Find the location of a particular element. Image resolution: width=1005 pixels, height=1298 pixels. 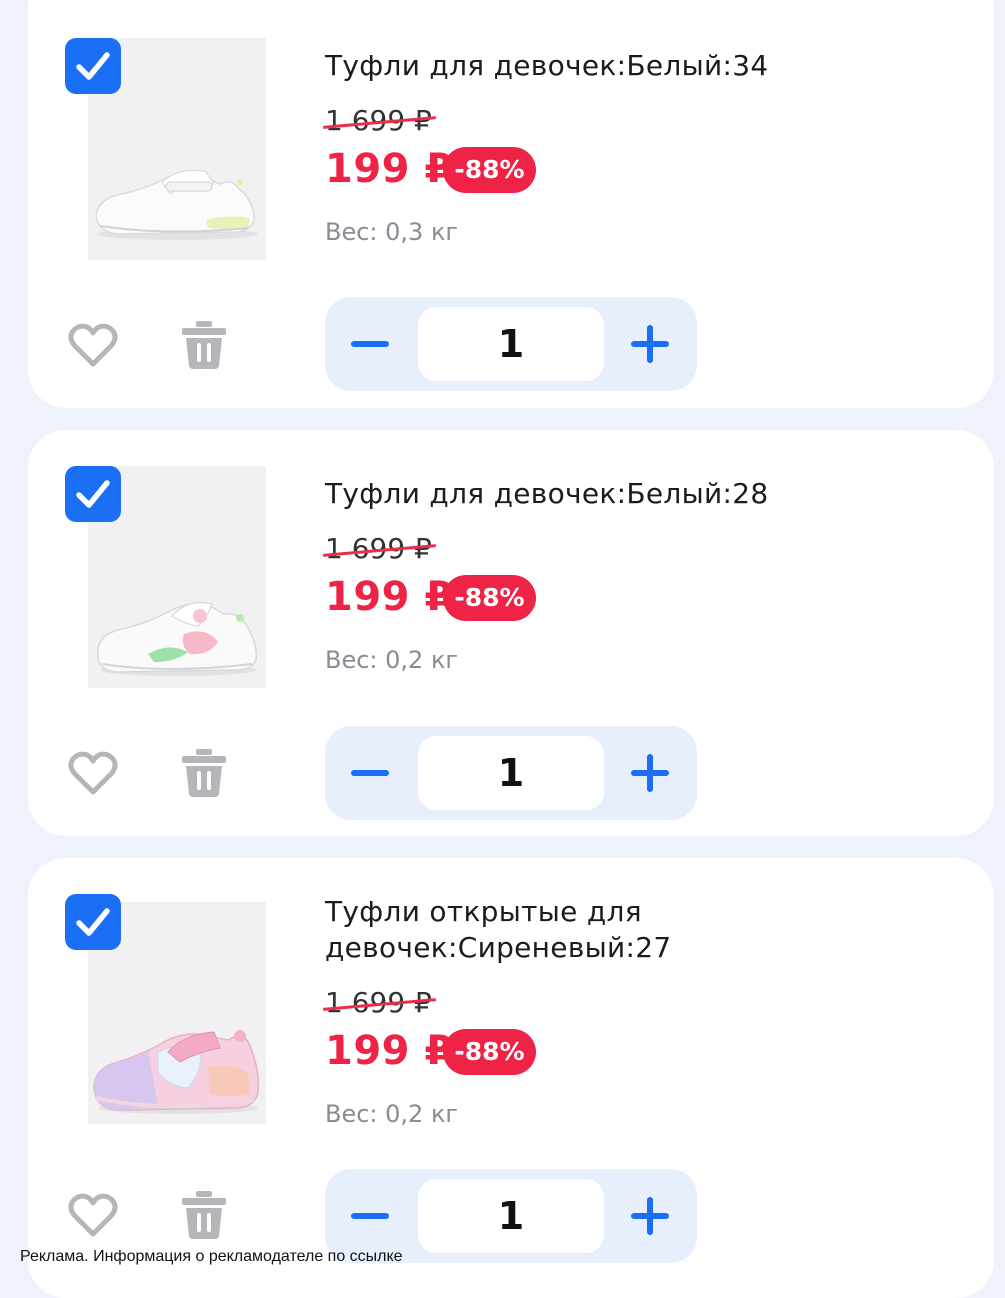

product-title: Туфли для девочек:Белый:34 is located at coordinates (635, 66).